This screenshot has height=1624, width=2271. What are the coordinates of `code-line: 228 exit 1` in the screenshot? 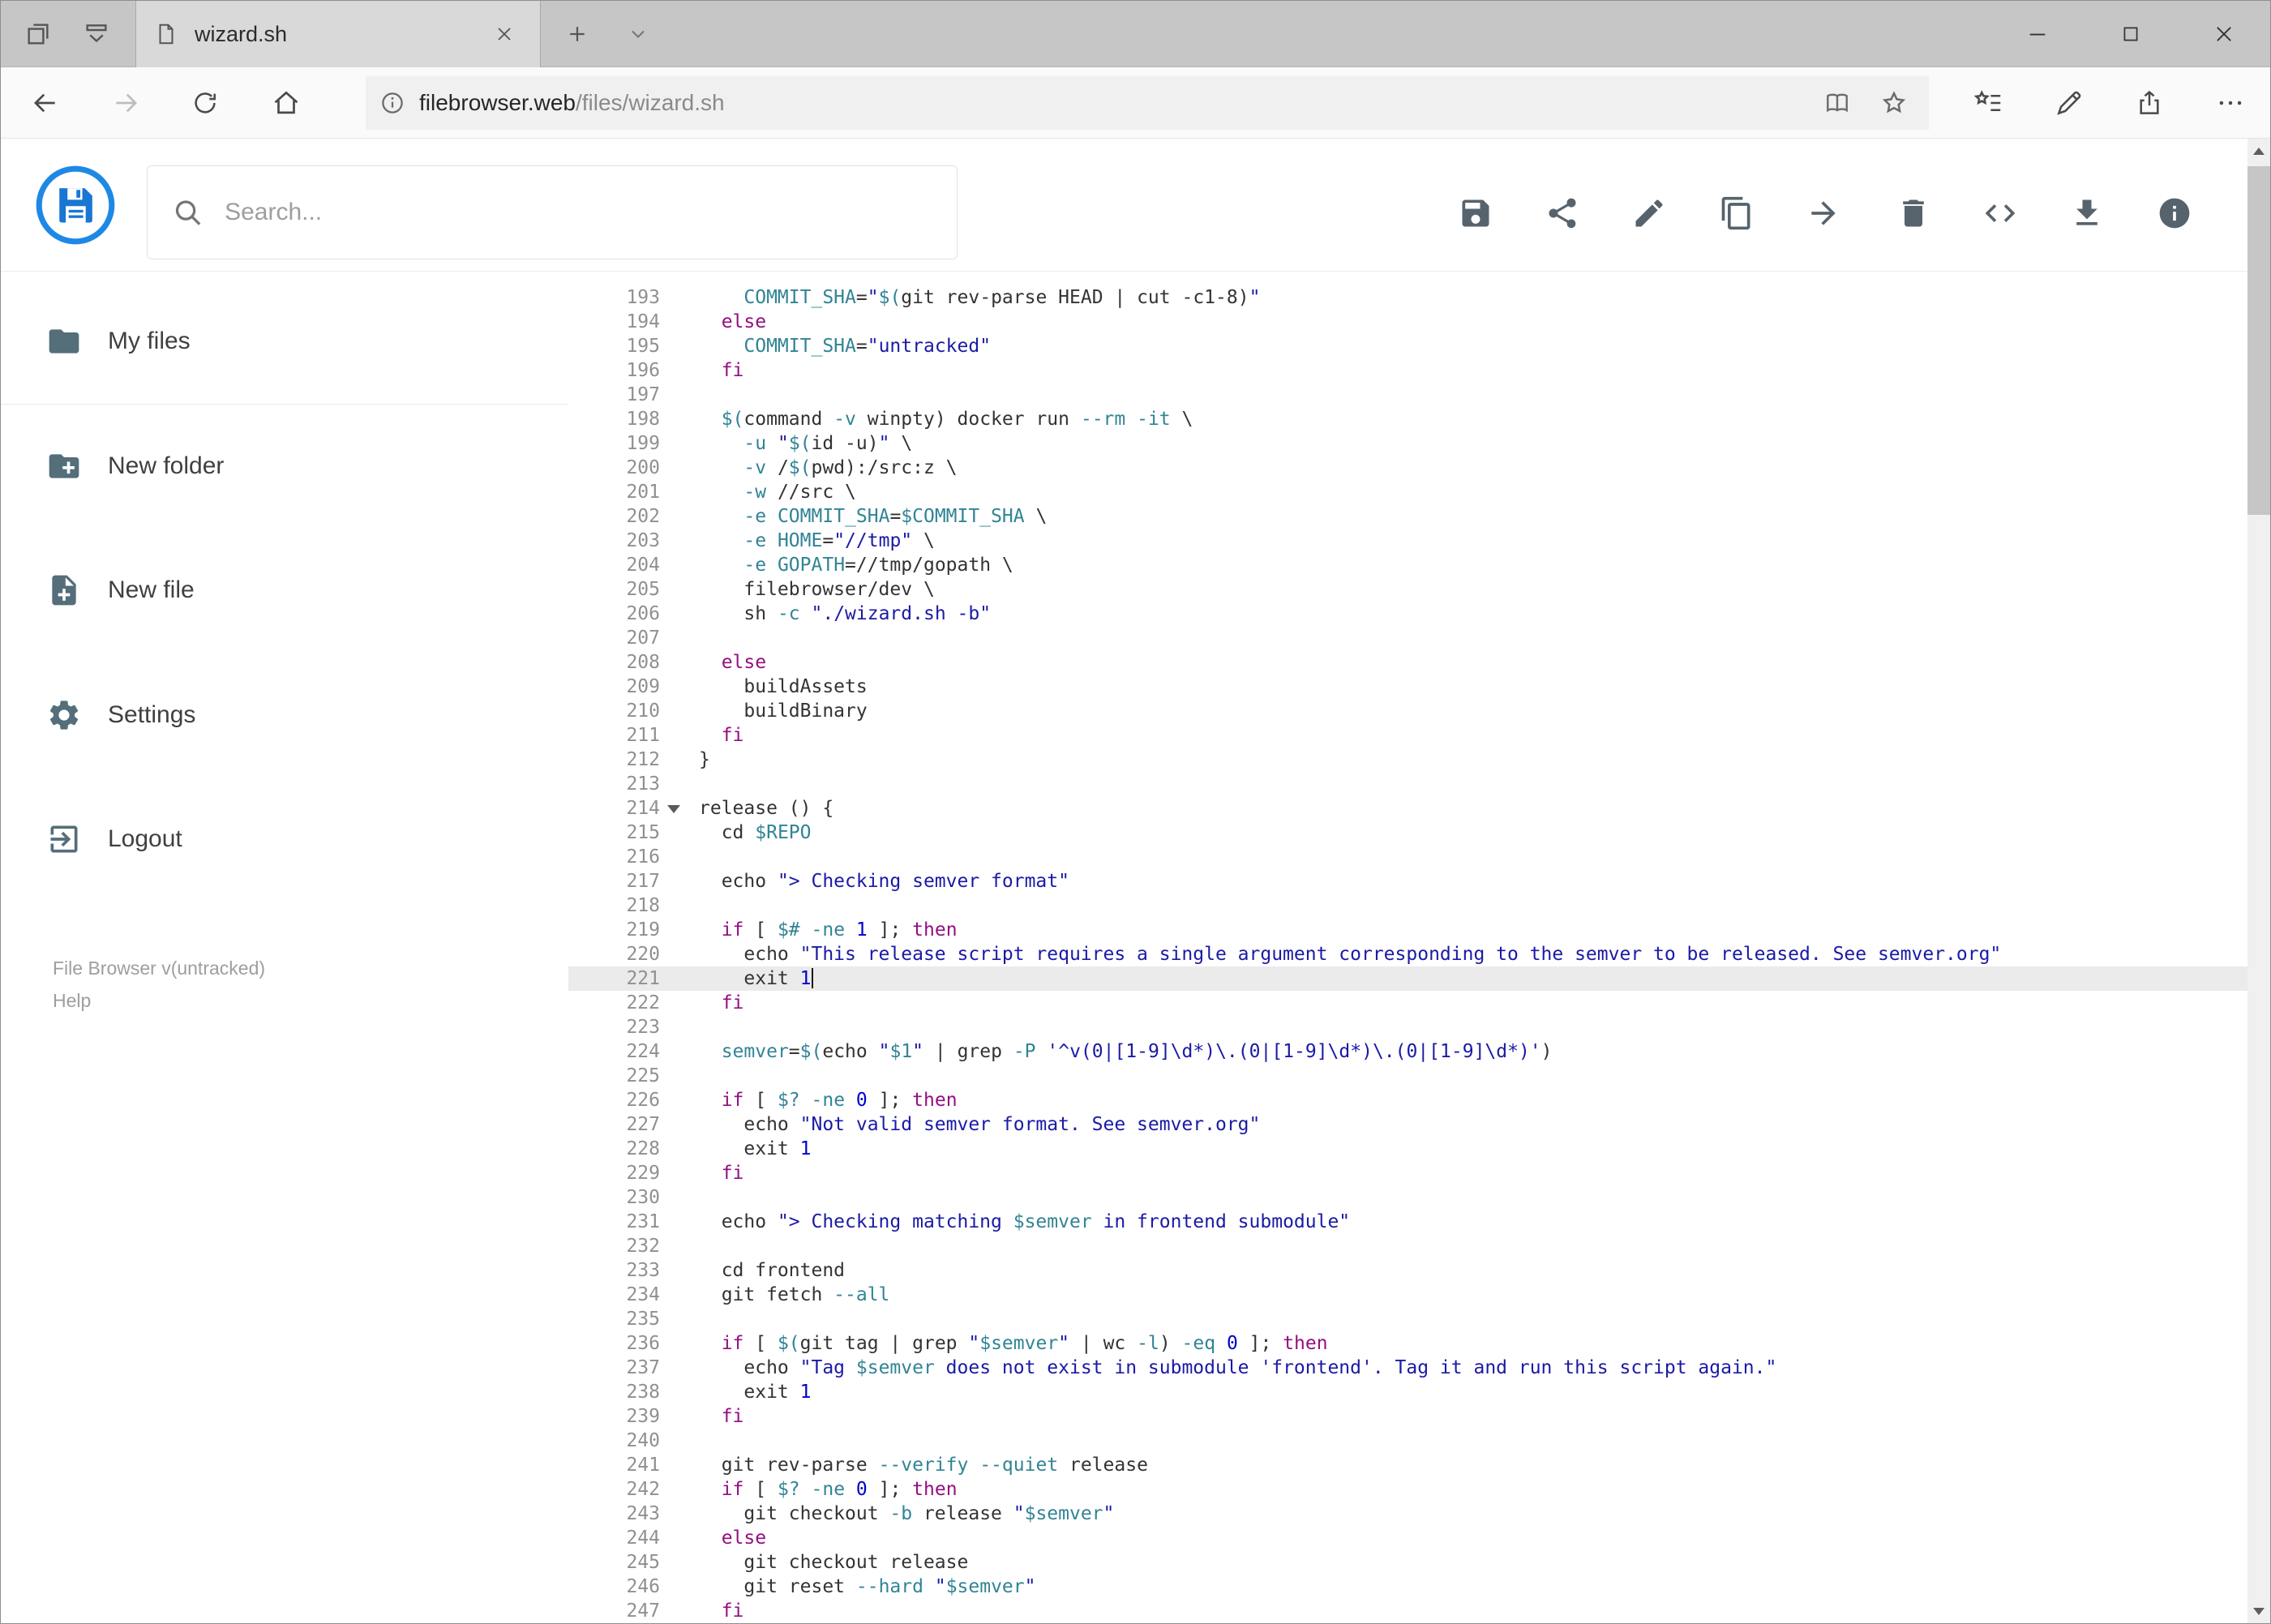 It's located at (1407, 1149).